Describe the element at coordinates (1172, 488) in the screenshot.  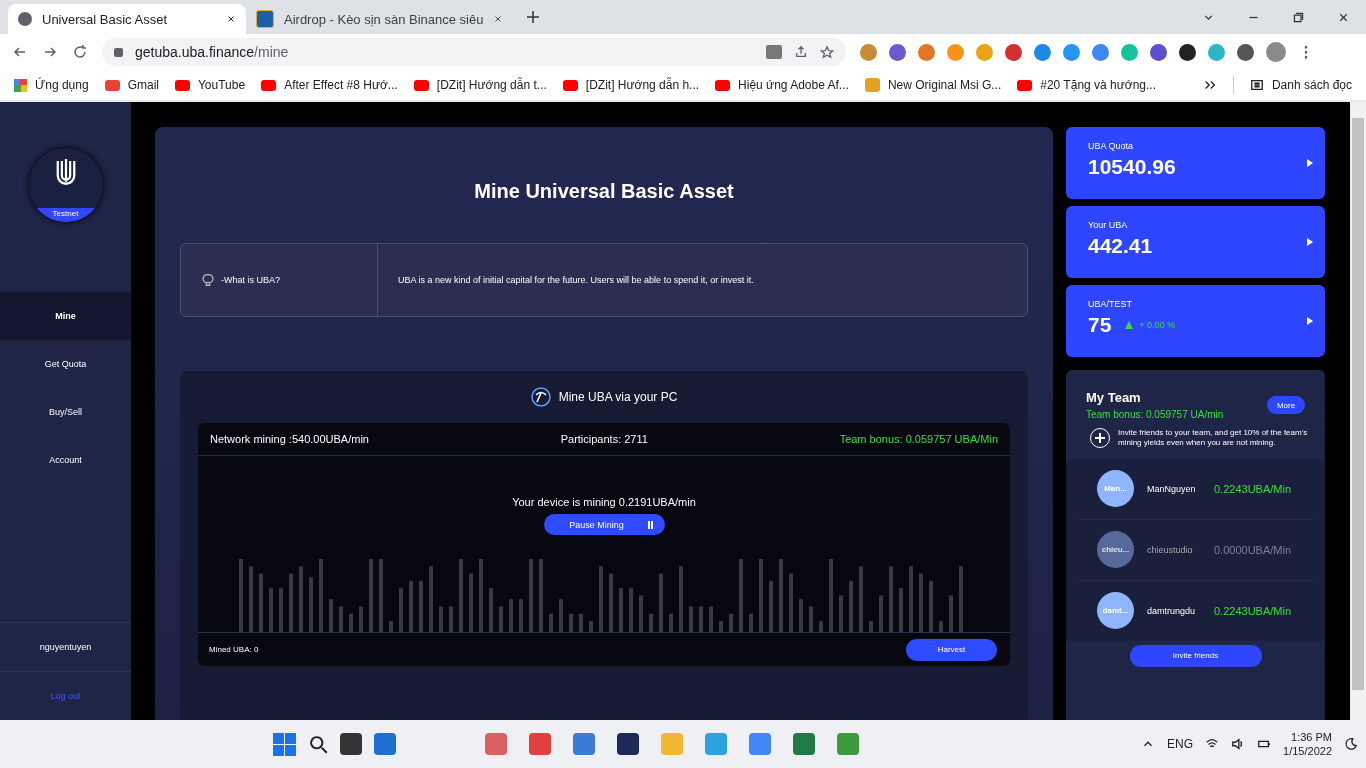
I see `member-name: ManNguyen` at that location.